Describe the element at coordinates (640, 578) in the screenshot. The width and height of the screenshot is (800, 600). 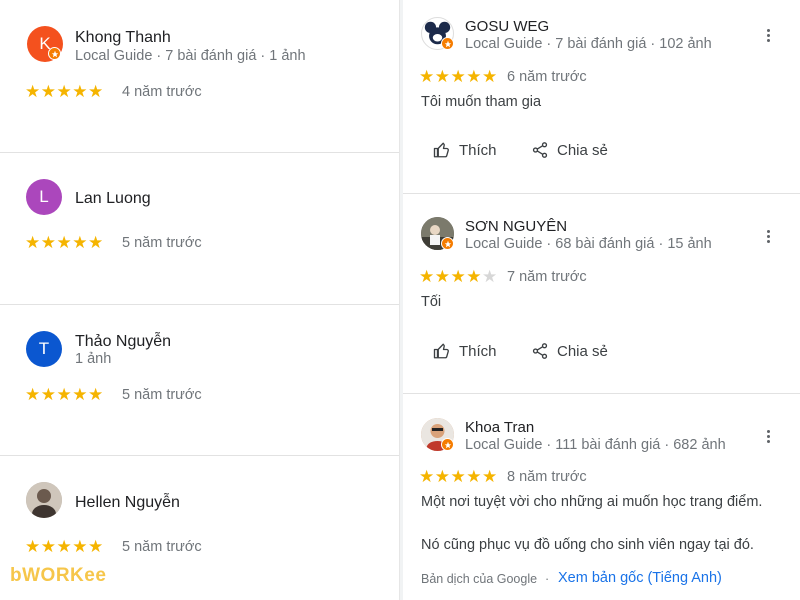
I see `view-original-link: Xem bản gốc (Tiếng Anh)` at that location.